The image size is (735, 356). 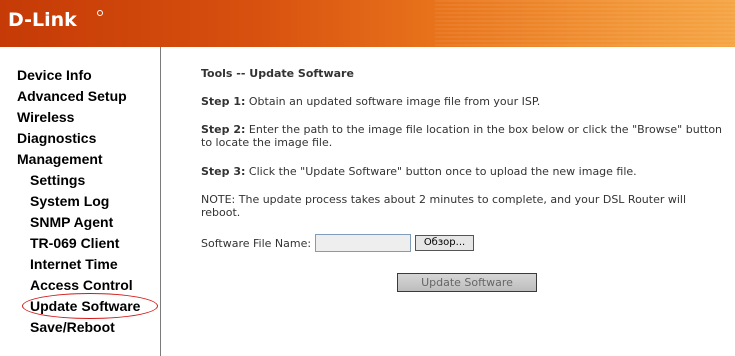 What do you see at coordinates (277, 73) in the screenshot?
I see `page-title: Tools -- Update Software` at bounding box center [277, 73].